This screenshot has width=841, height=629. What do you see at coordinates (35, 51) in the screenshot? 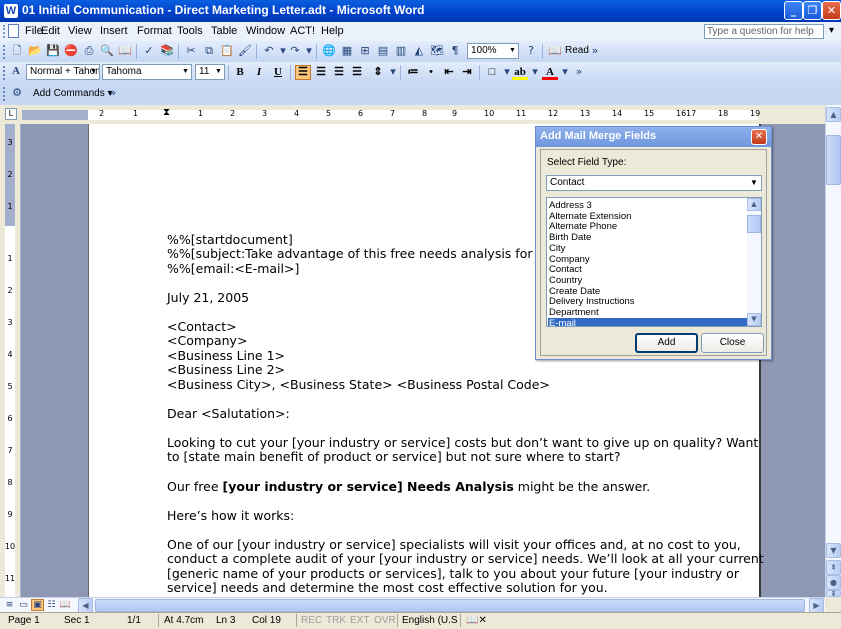
I see `open-icon: 📂` at bounding box center [35, 51].